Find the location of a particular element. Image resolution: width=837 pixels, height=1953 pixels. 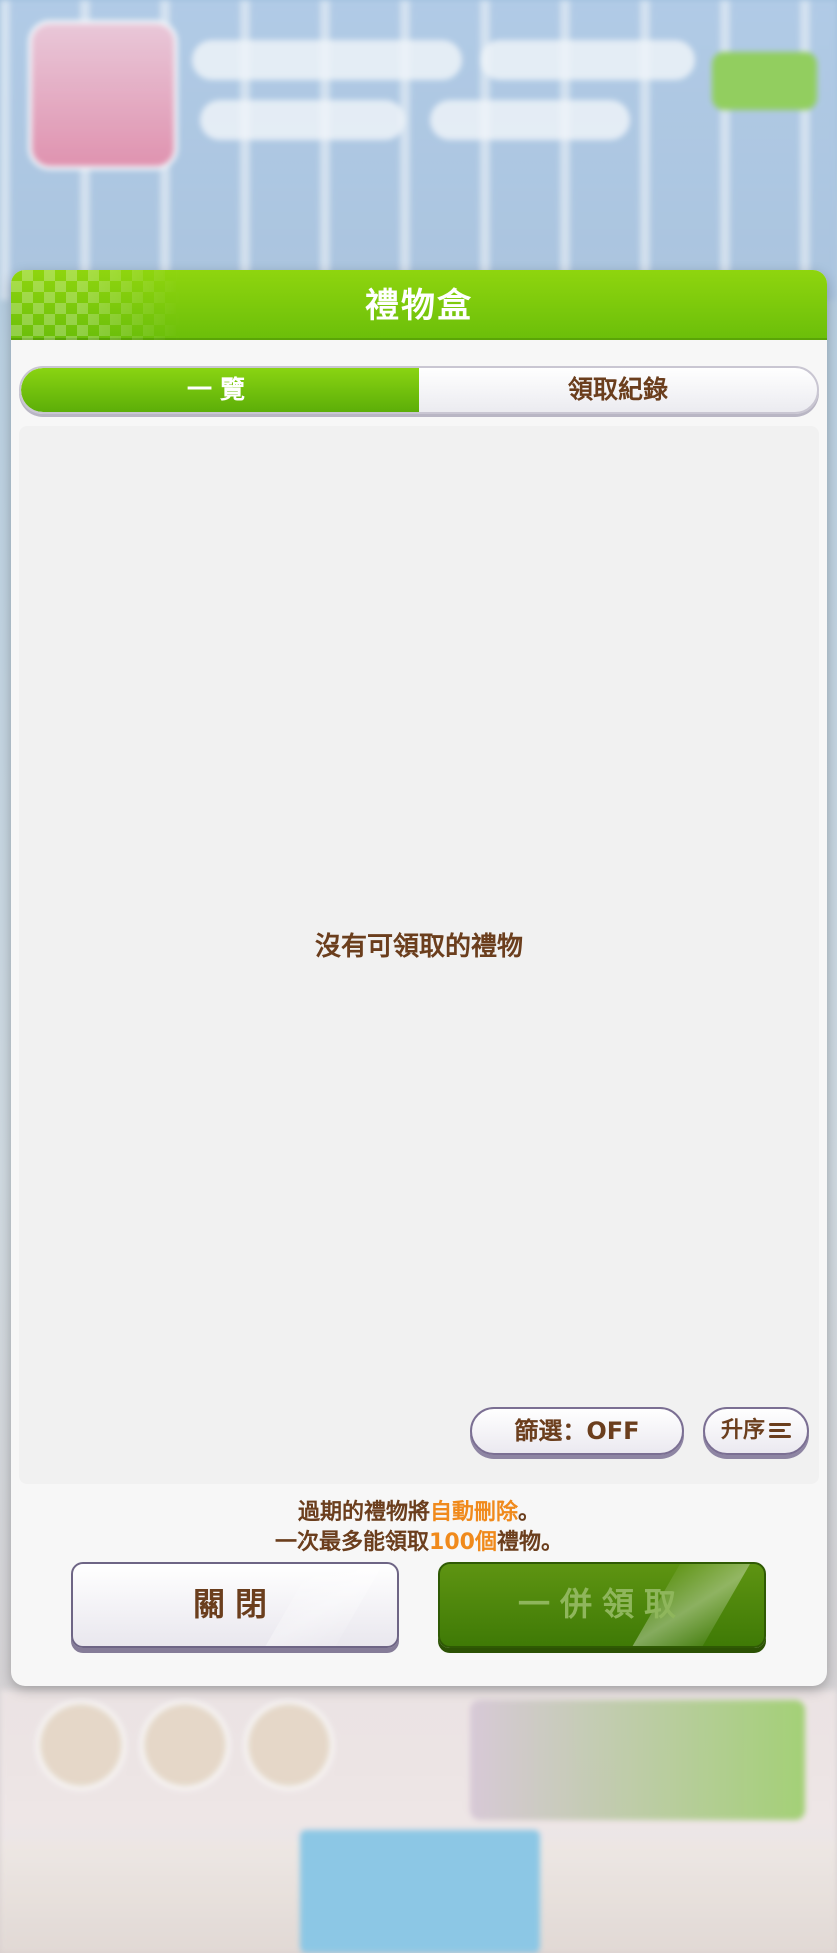

claim-limit-note: 一次最多能領取100個禮物。 is located at coordinates (419, 1540).